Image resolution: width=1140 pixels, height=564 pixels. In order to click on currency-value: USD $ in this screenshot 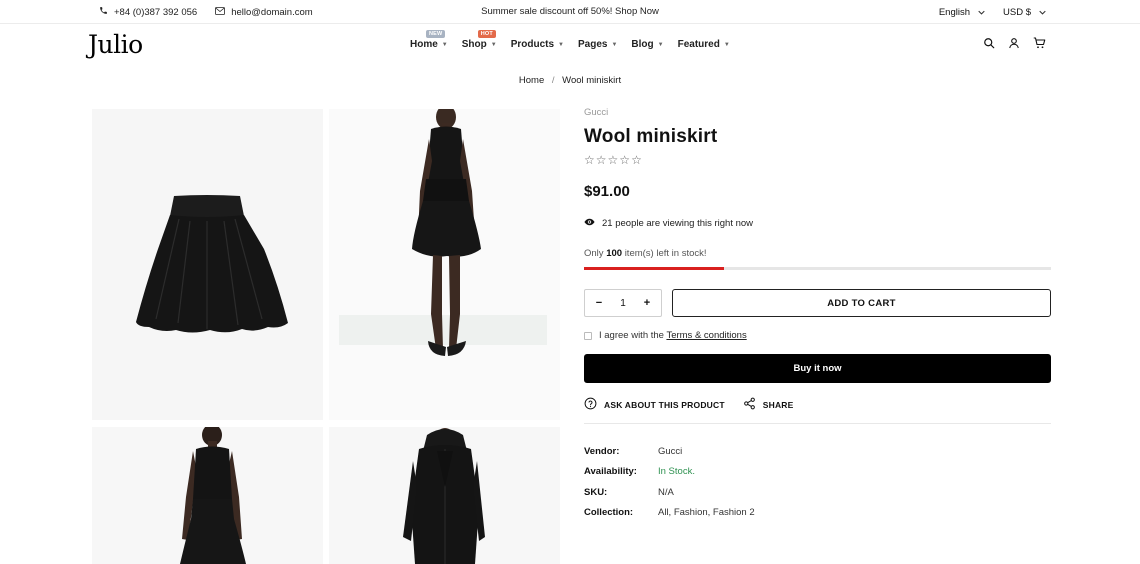, I will do `click(1017, 12)`.